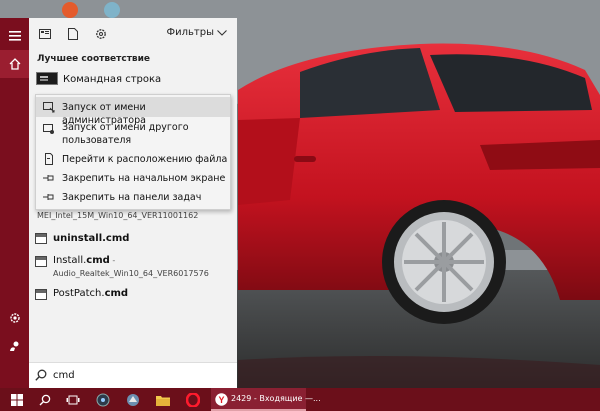 This screenshot has width=600, height=411. Describe the element at coordinates (222, 32) in the screenshot. I see `chevron-down-icon` at that location.